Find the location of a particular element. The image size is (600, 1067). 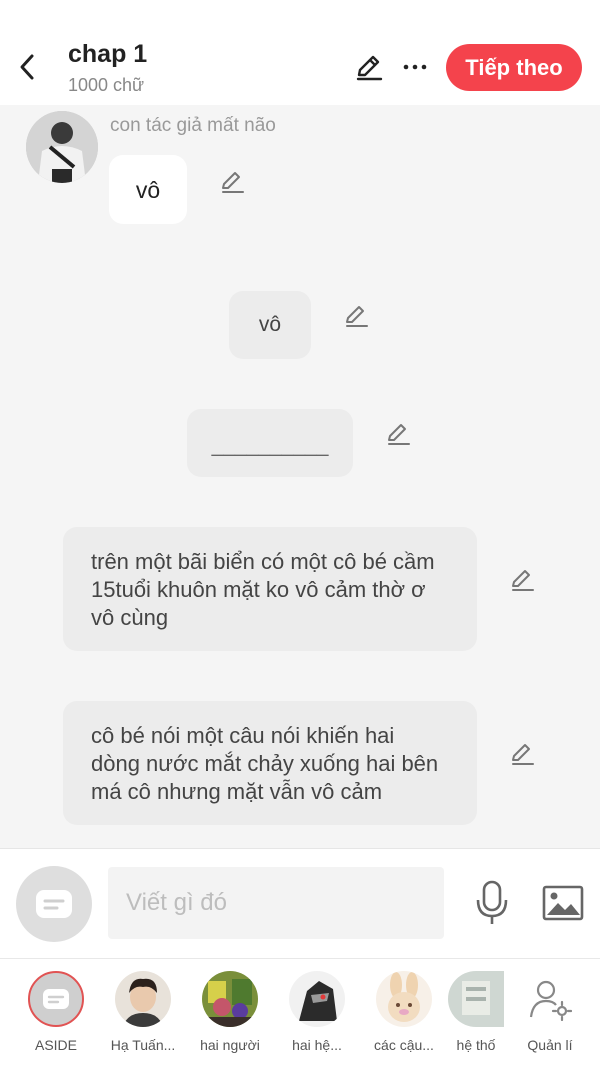

more-dots-icon is located at coordinates (415, 67).